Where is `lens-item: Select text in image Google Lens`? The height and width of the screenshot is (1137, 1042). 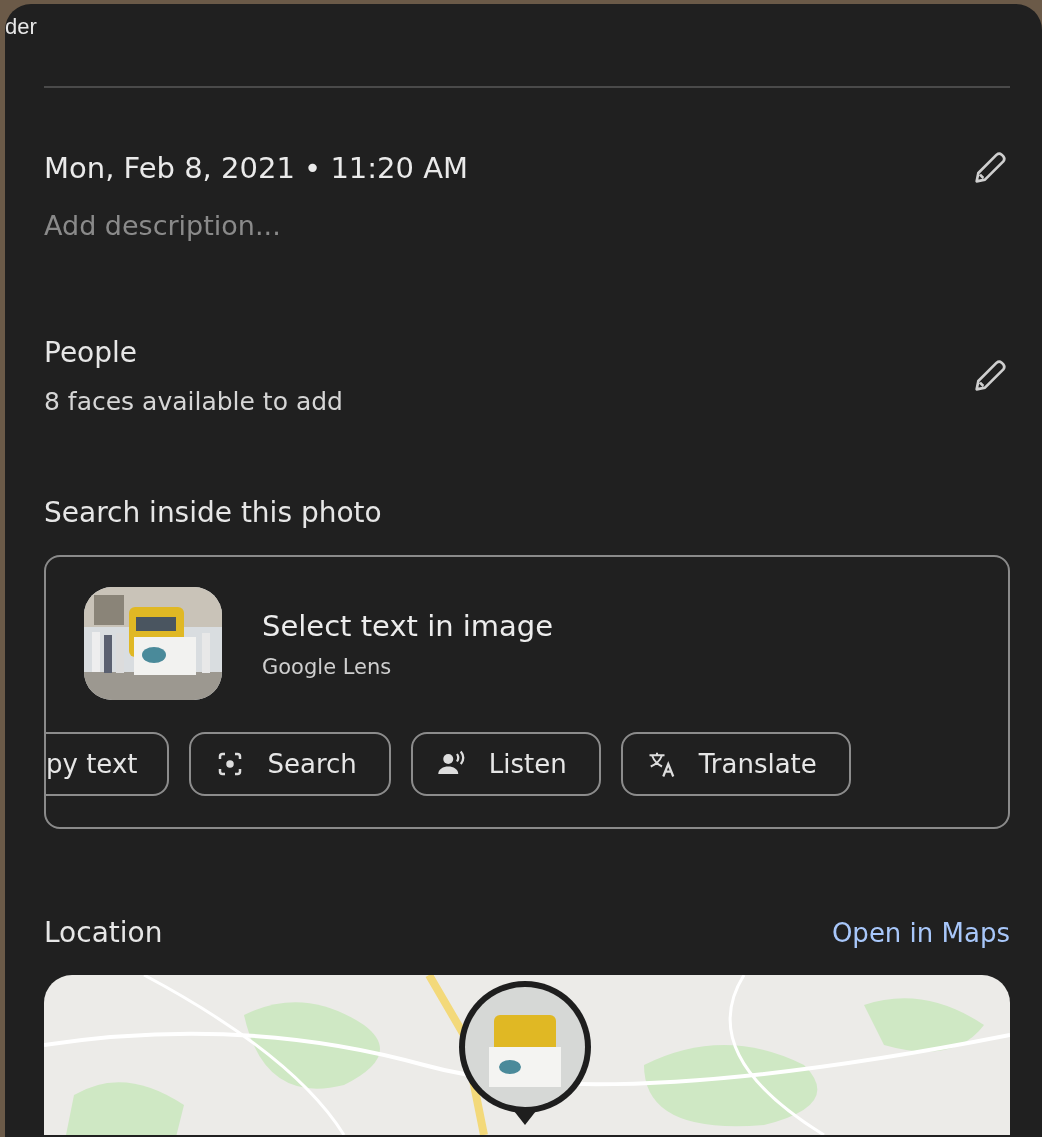
lens-item: Select text in image Google Lens is located at coordinates (527, 628).